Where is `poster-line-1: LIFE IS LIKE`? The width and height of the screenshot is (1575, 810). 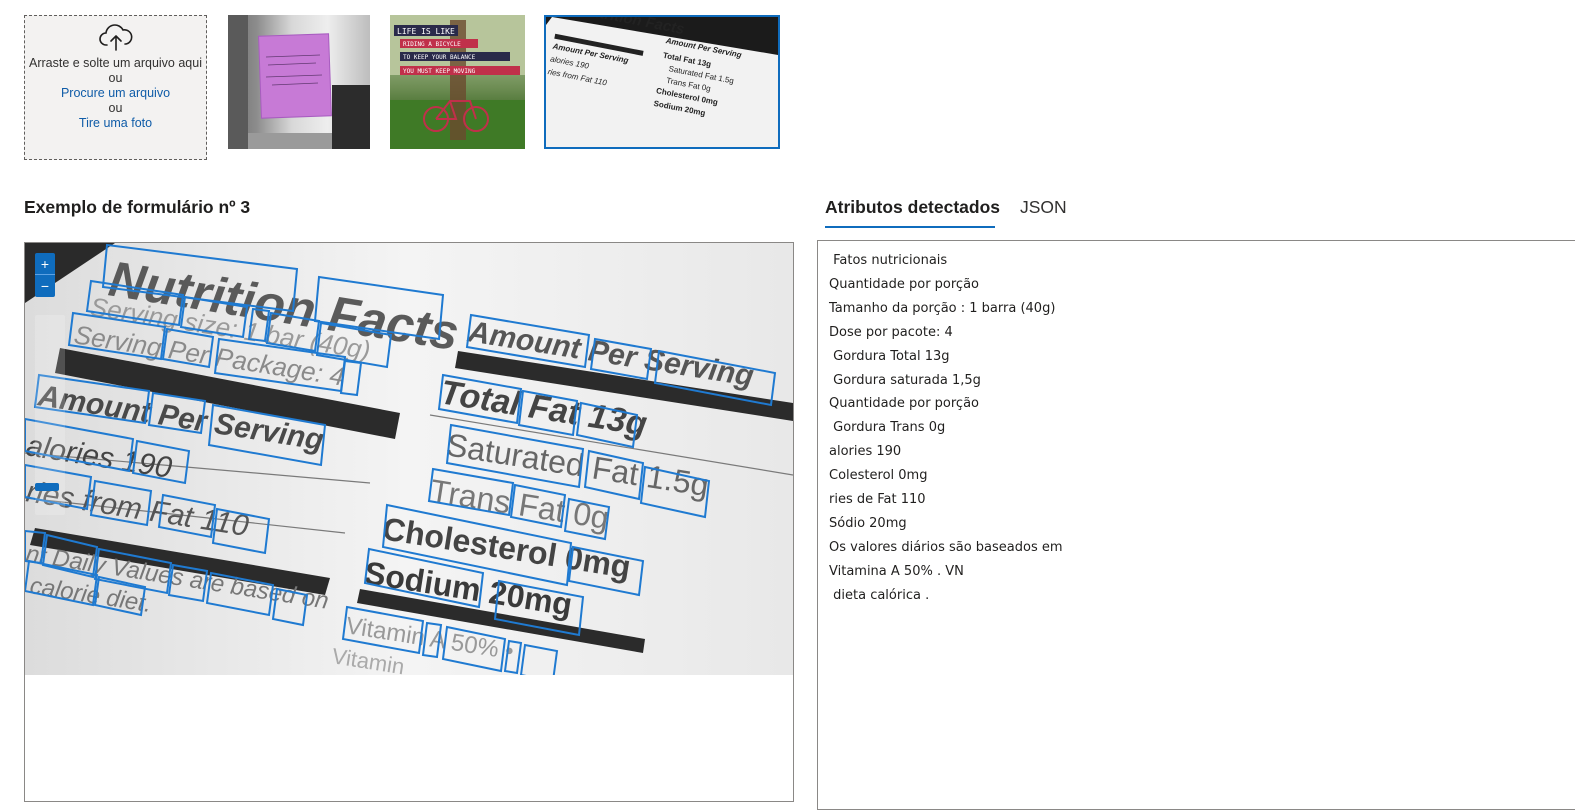
poster-line-1: LIFE IS LIKE is located at coordinates (426, 31).